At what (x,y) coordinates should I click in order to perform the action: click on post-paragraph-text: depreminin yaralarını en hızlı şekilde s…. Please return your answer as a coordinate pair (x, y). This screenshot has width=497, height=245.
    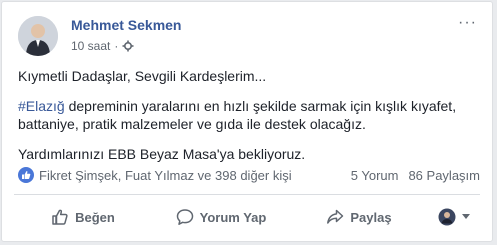
    Looking at the image, I should click on (237, 115).